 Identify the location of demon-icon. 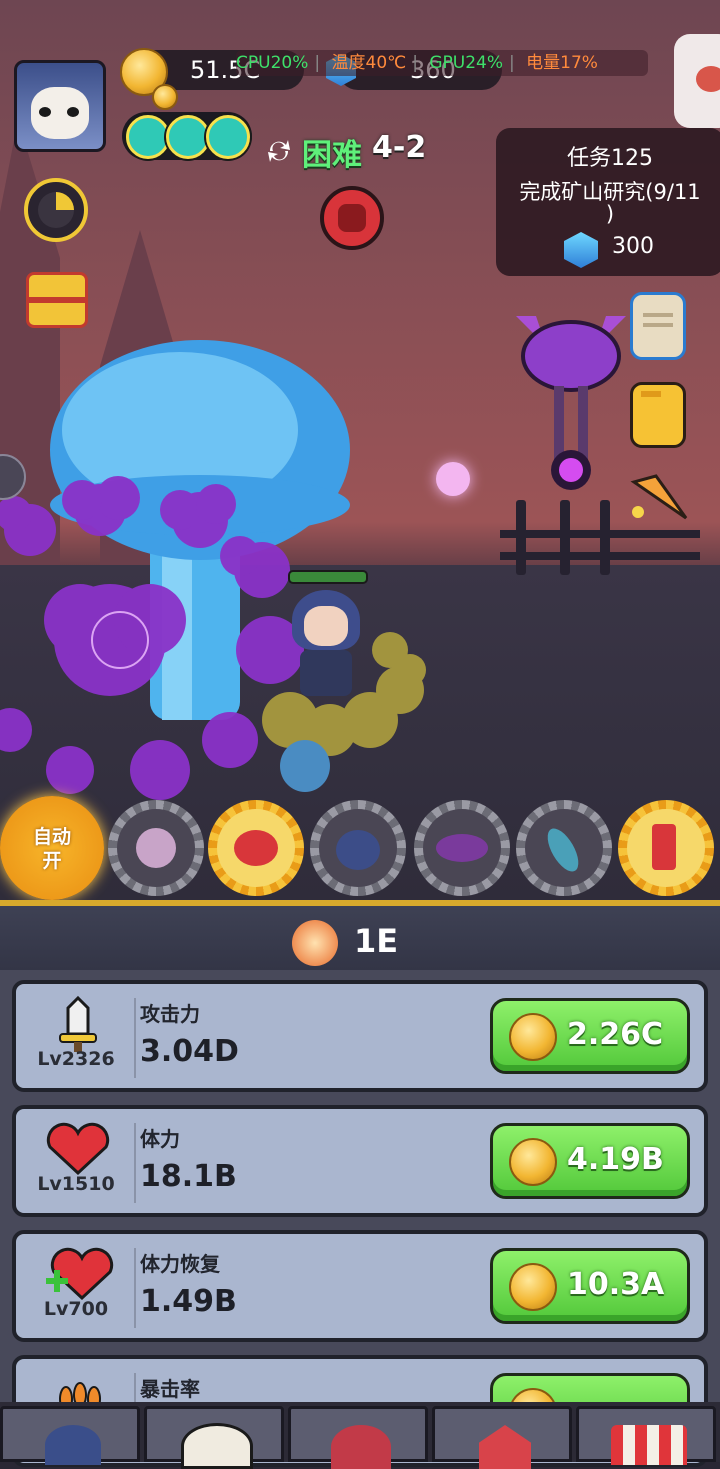
(352, 218).